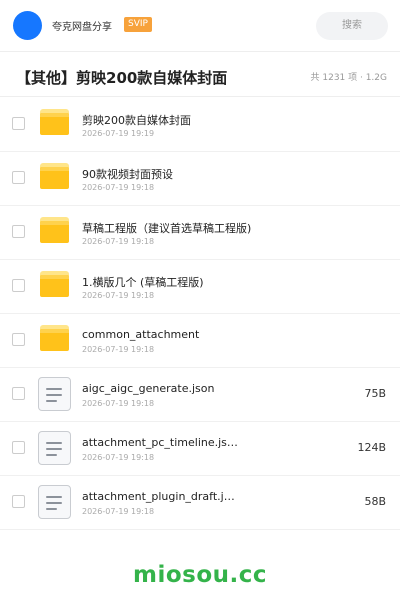 The height and width of the screenshot is (600, 400). Describe the element at coordinates (200, 179) in the screenshot. I see `folder-row: 90款视频封面预设 2026-07-19 19:18` at that location.